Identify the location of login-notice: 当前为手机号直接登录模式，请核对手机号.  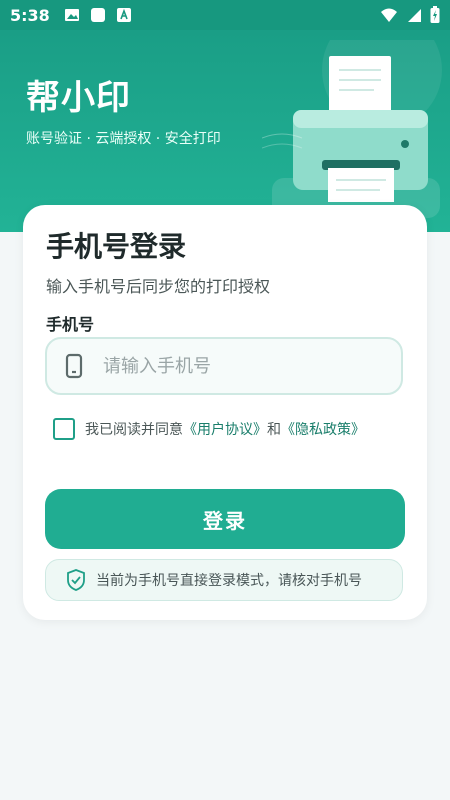
(224, 580).